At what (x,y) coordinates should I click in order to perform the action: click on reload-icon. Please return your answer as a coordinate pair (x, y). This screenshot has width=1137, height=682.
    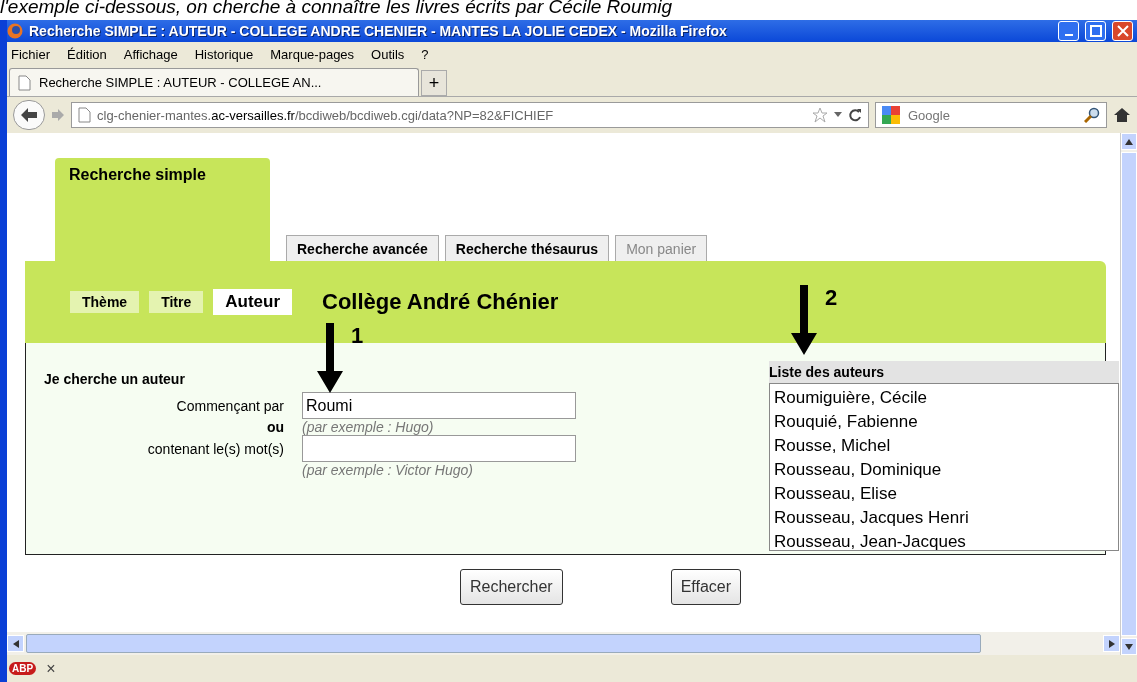
    Looking at the image, I should click on (855, 115).